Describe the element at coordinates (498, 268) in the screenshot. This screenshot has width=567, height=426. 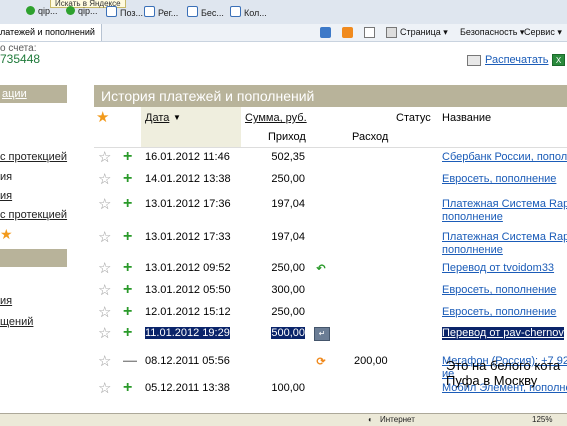
I see `transaction-name-link: Перевод от tvoidom33` at that location.